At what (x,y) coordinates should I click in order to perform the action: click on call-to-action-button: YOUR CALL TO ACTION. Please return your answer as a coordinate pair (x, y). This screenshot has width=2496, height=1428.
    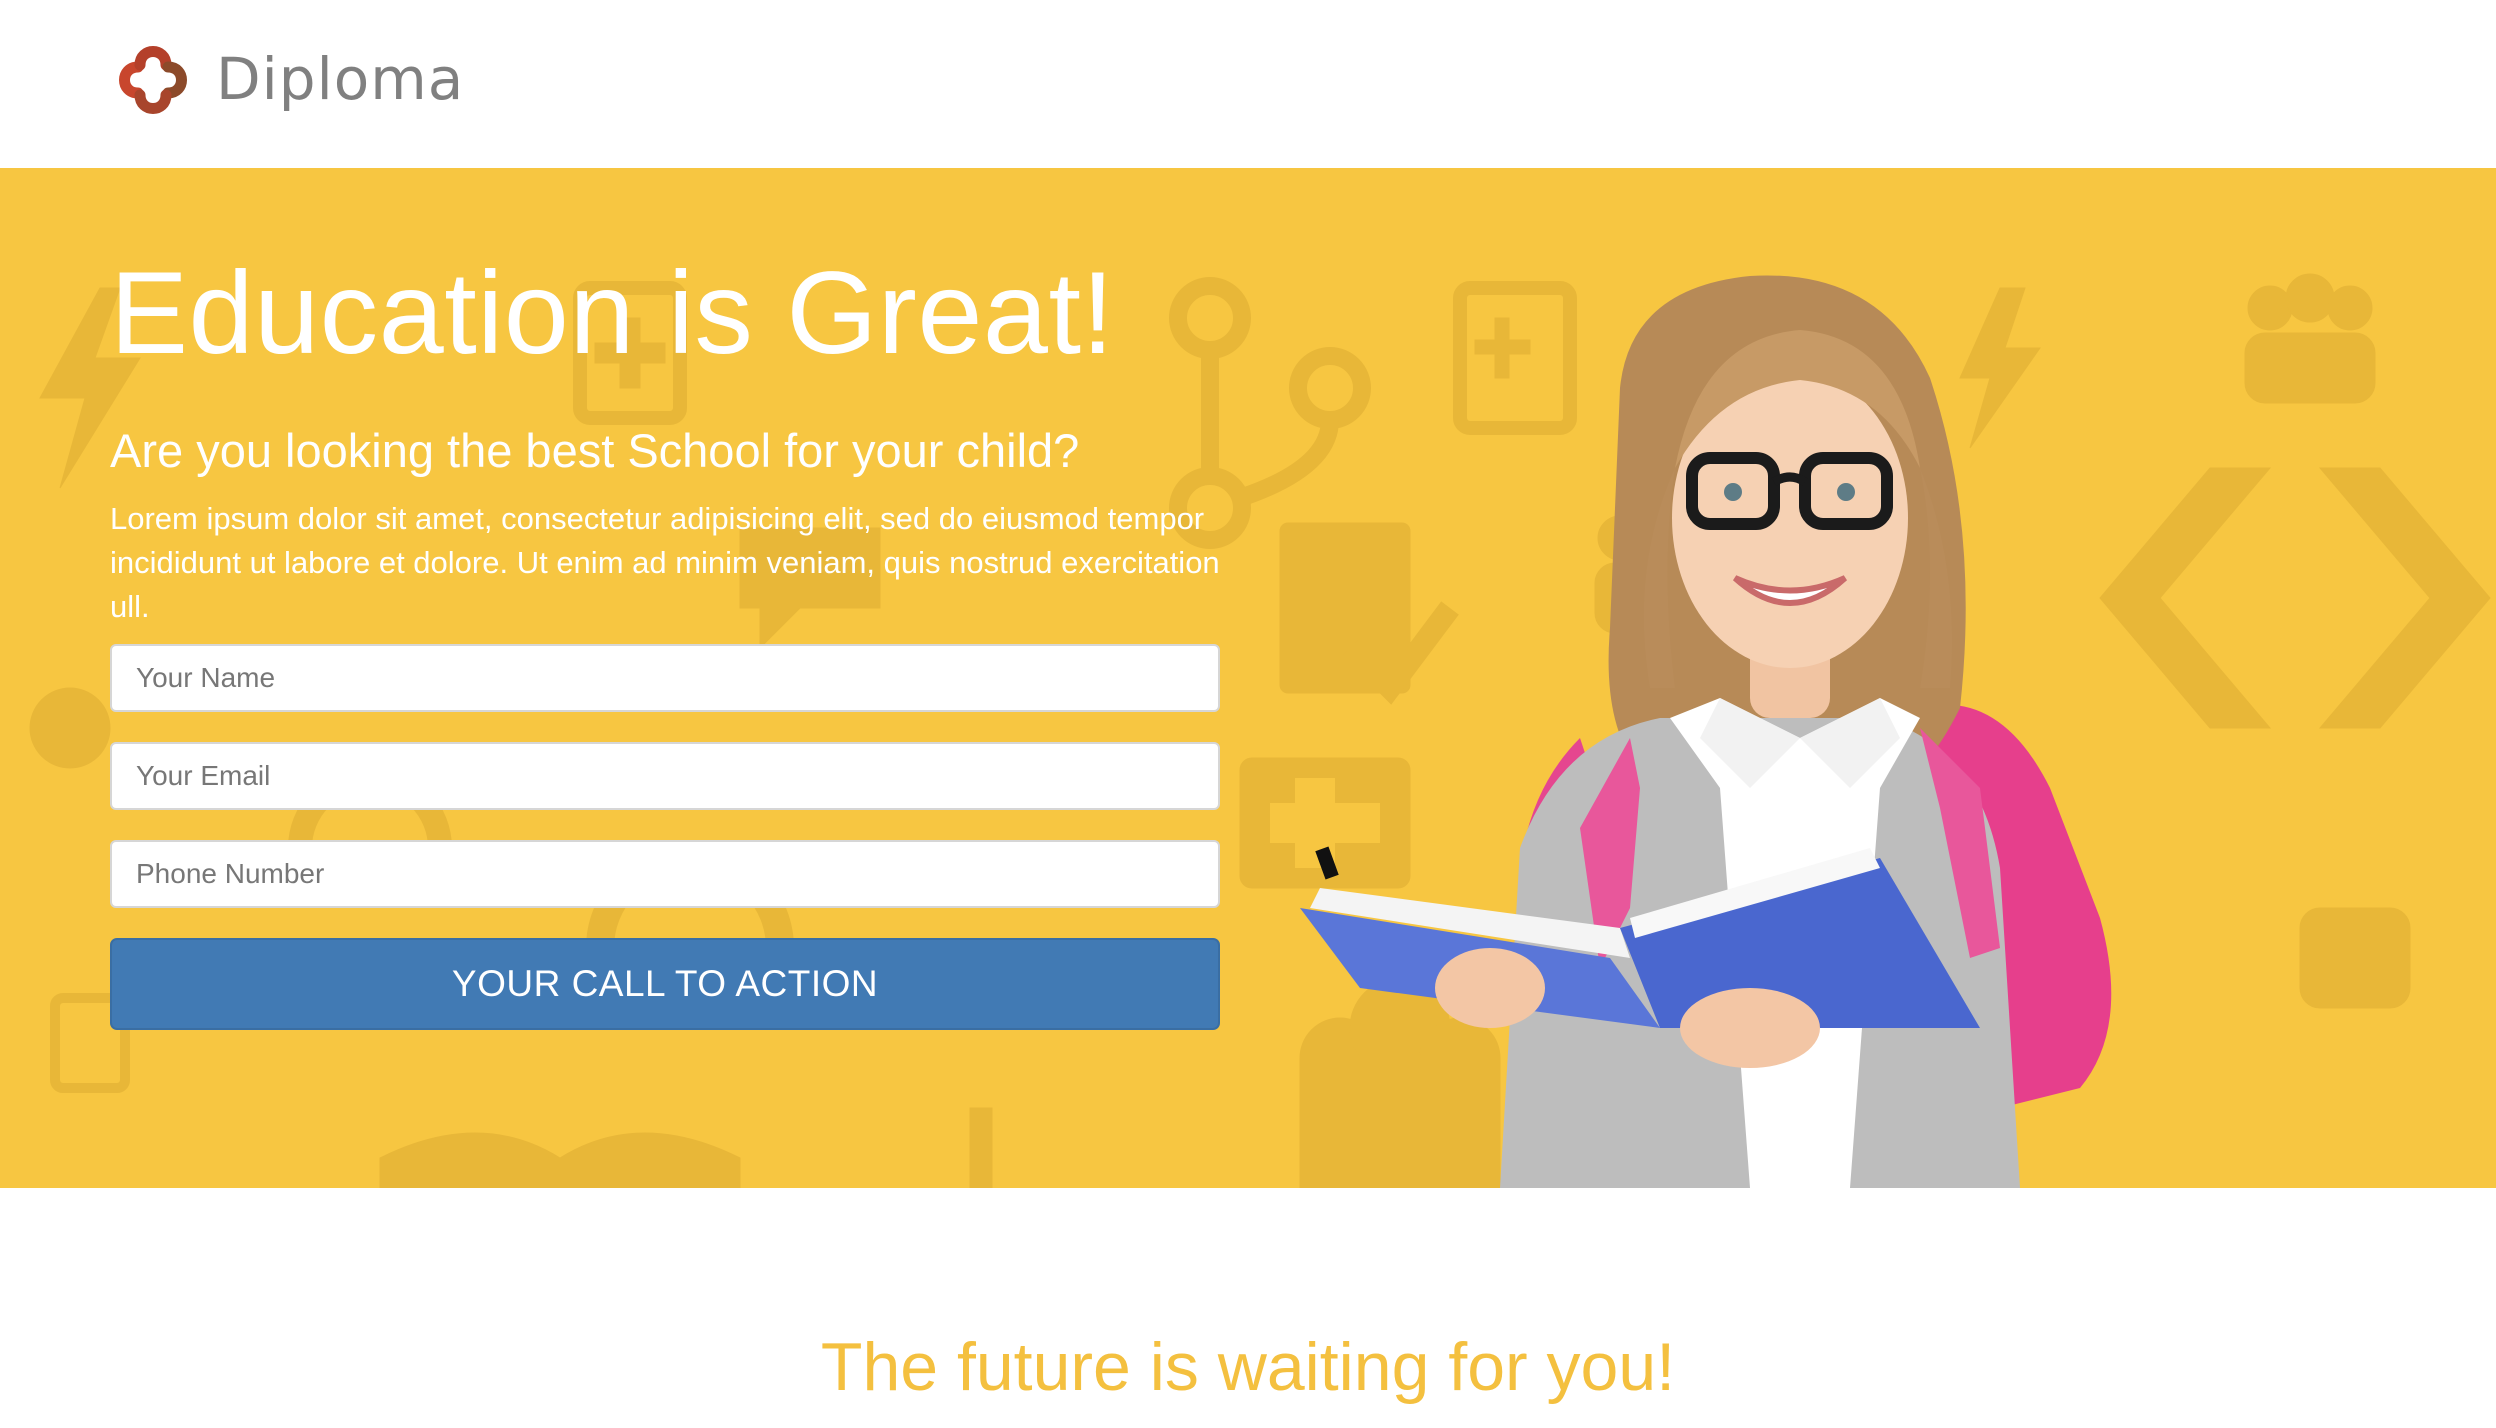
    Looking at the image, I should click on (665, 984).